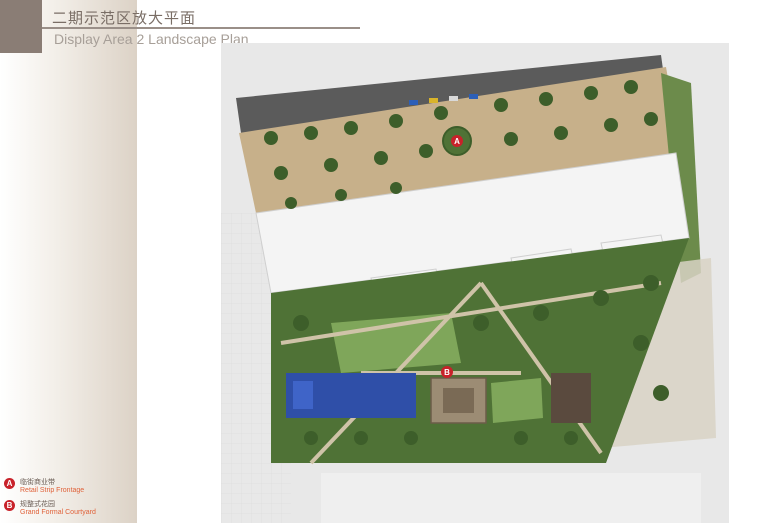  I want to click on lawn-east, so click(517, 400).